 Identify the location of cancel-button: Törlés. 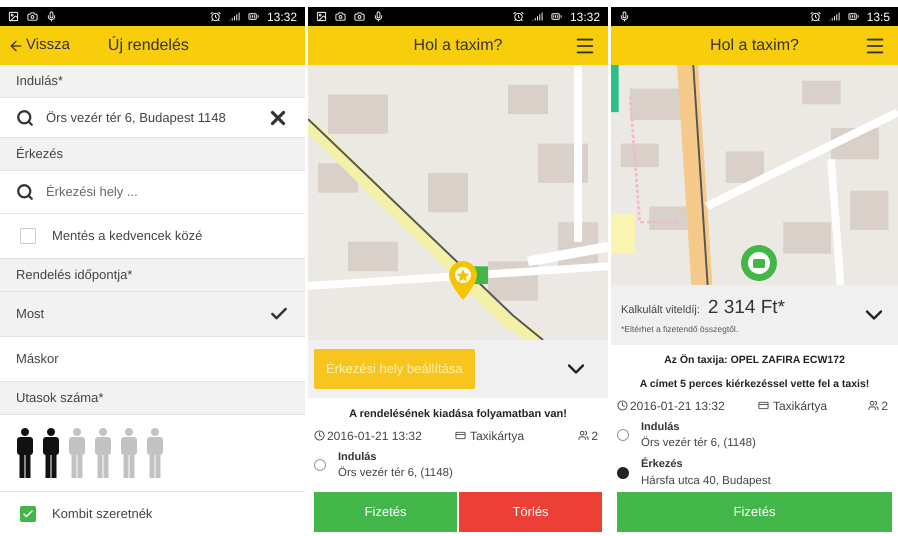
(530, 512).